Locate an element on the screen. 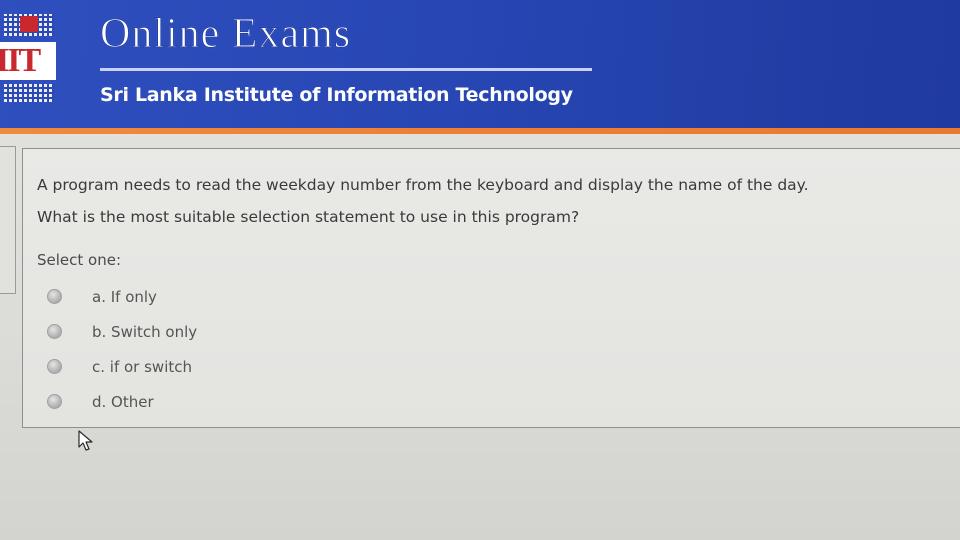  arrow-cursor-icon is located at coordinates (85, 440).